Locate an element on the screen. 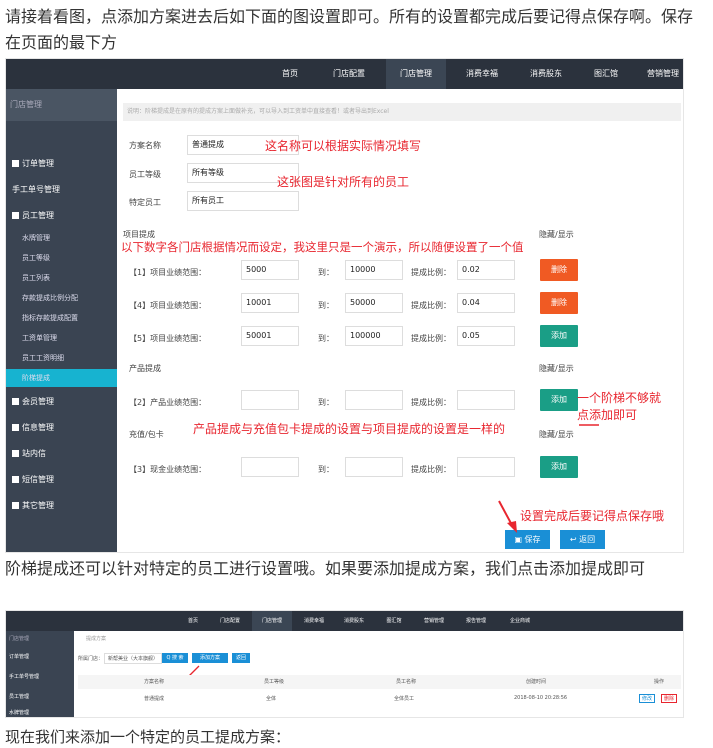  cell-staff: 全体员工 is located at coordinates (404, 699).